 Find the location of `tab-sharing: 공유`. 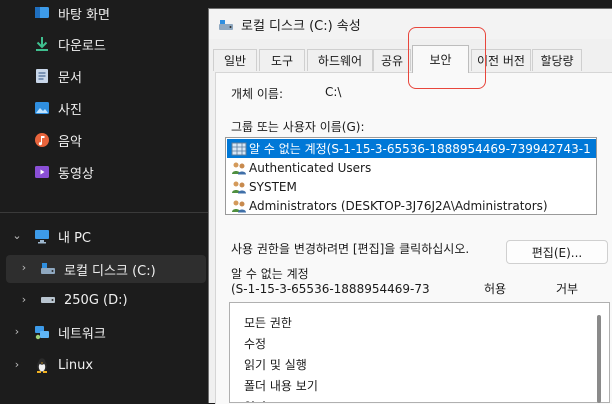

tab-sharing: 공유 is located at coordinates (392, 60).